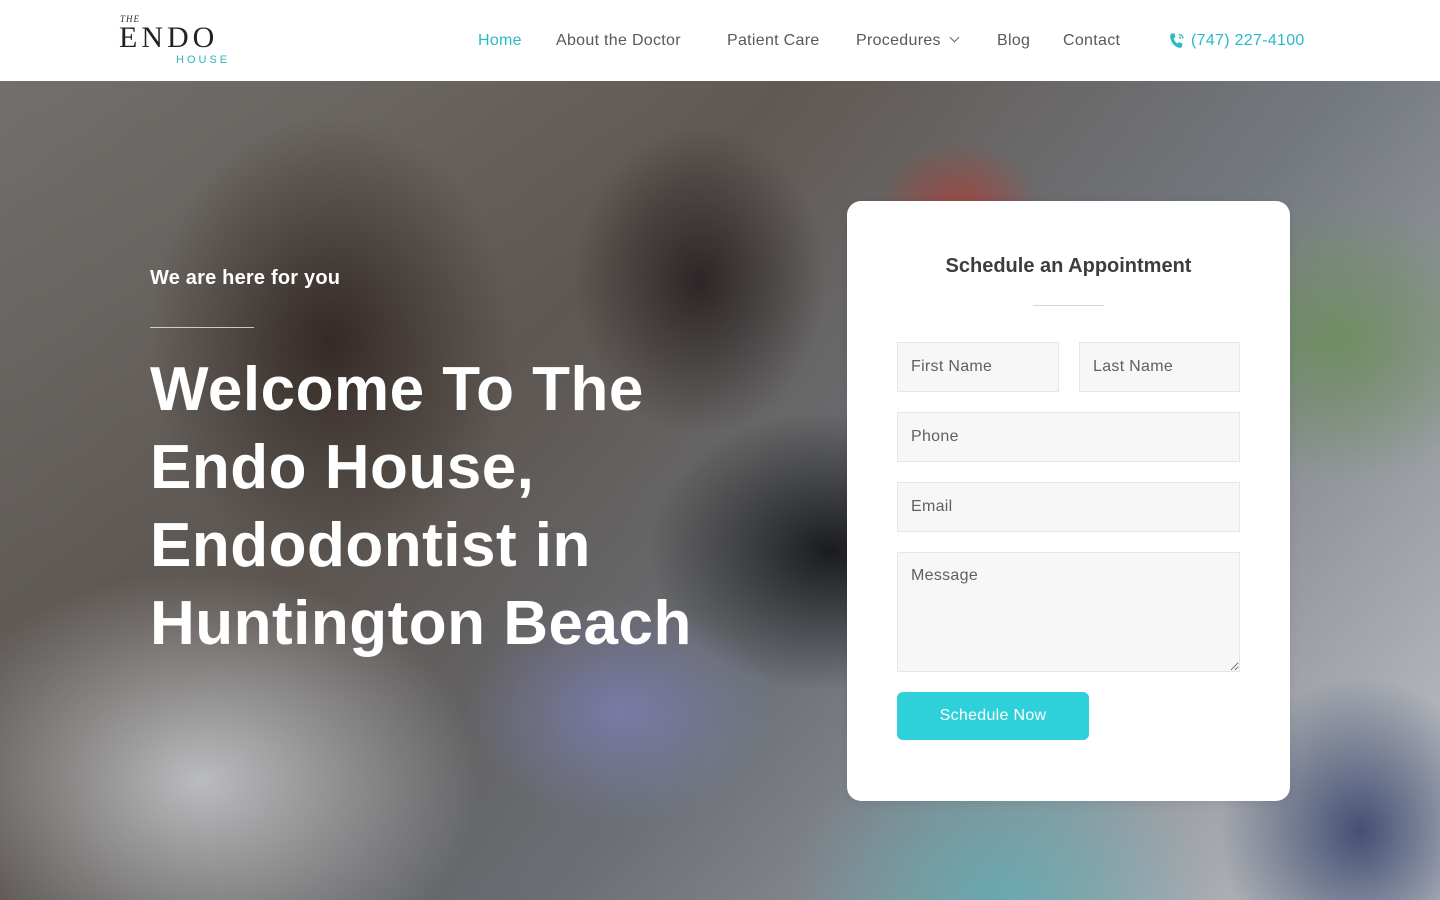 Image resolution: width=1440 pixels, height=900 pixels. Describe the element at coordinates (954, 37) in the screenshot. I see `chevron-down-icon` at that location.